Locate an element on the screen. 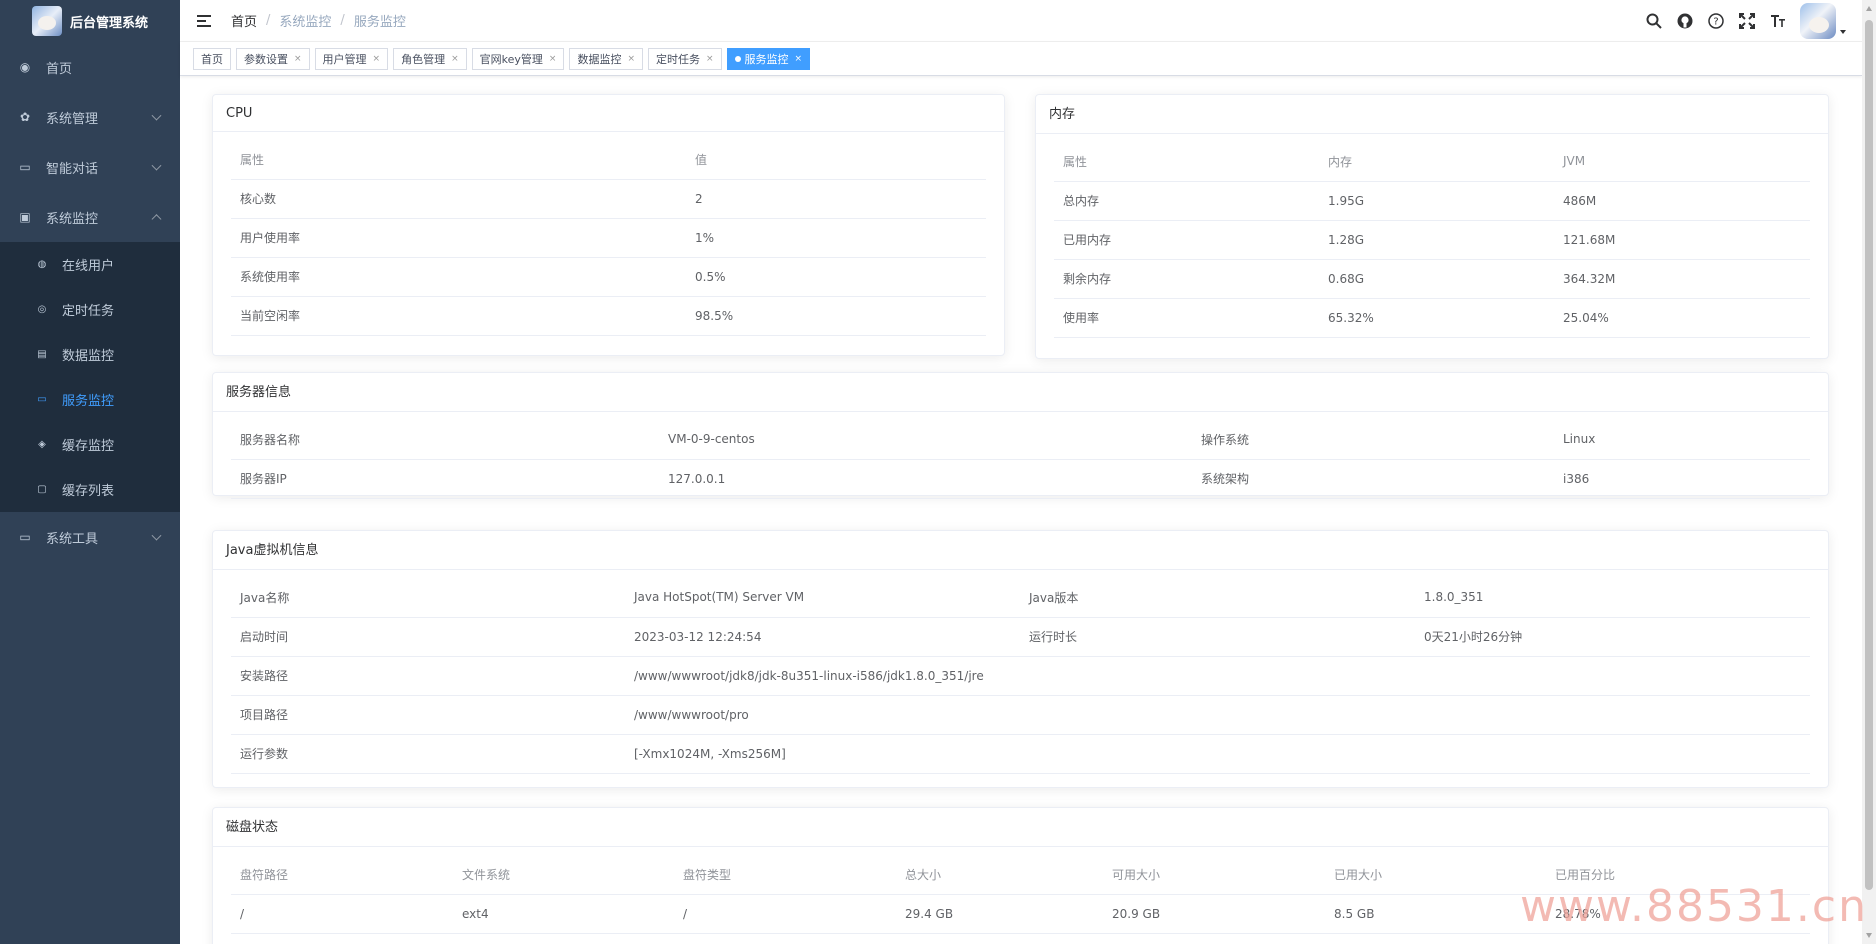 This screenshot has width=1876, height=944. navbar: 首页 / 系统监控 / 服务监控 ? is located at coordinates (1028, 21).